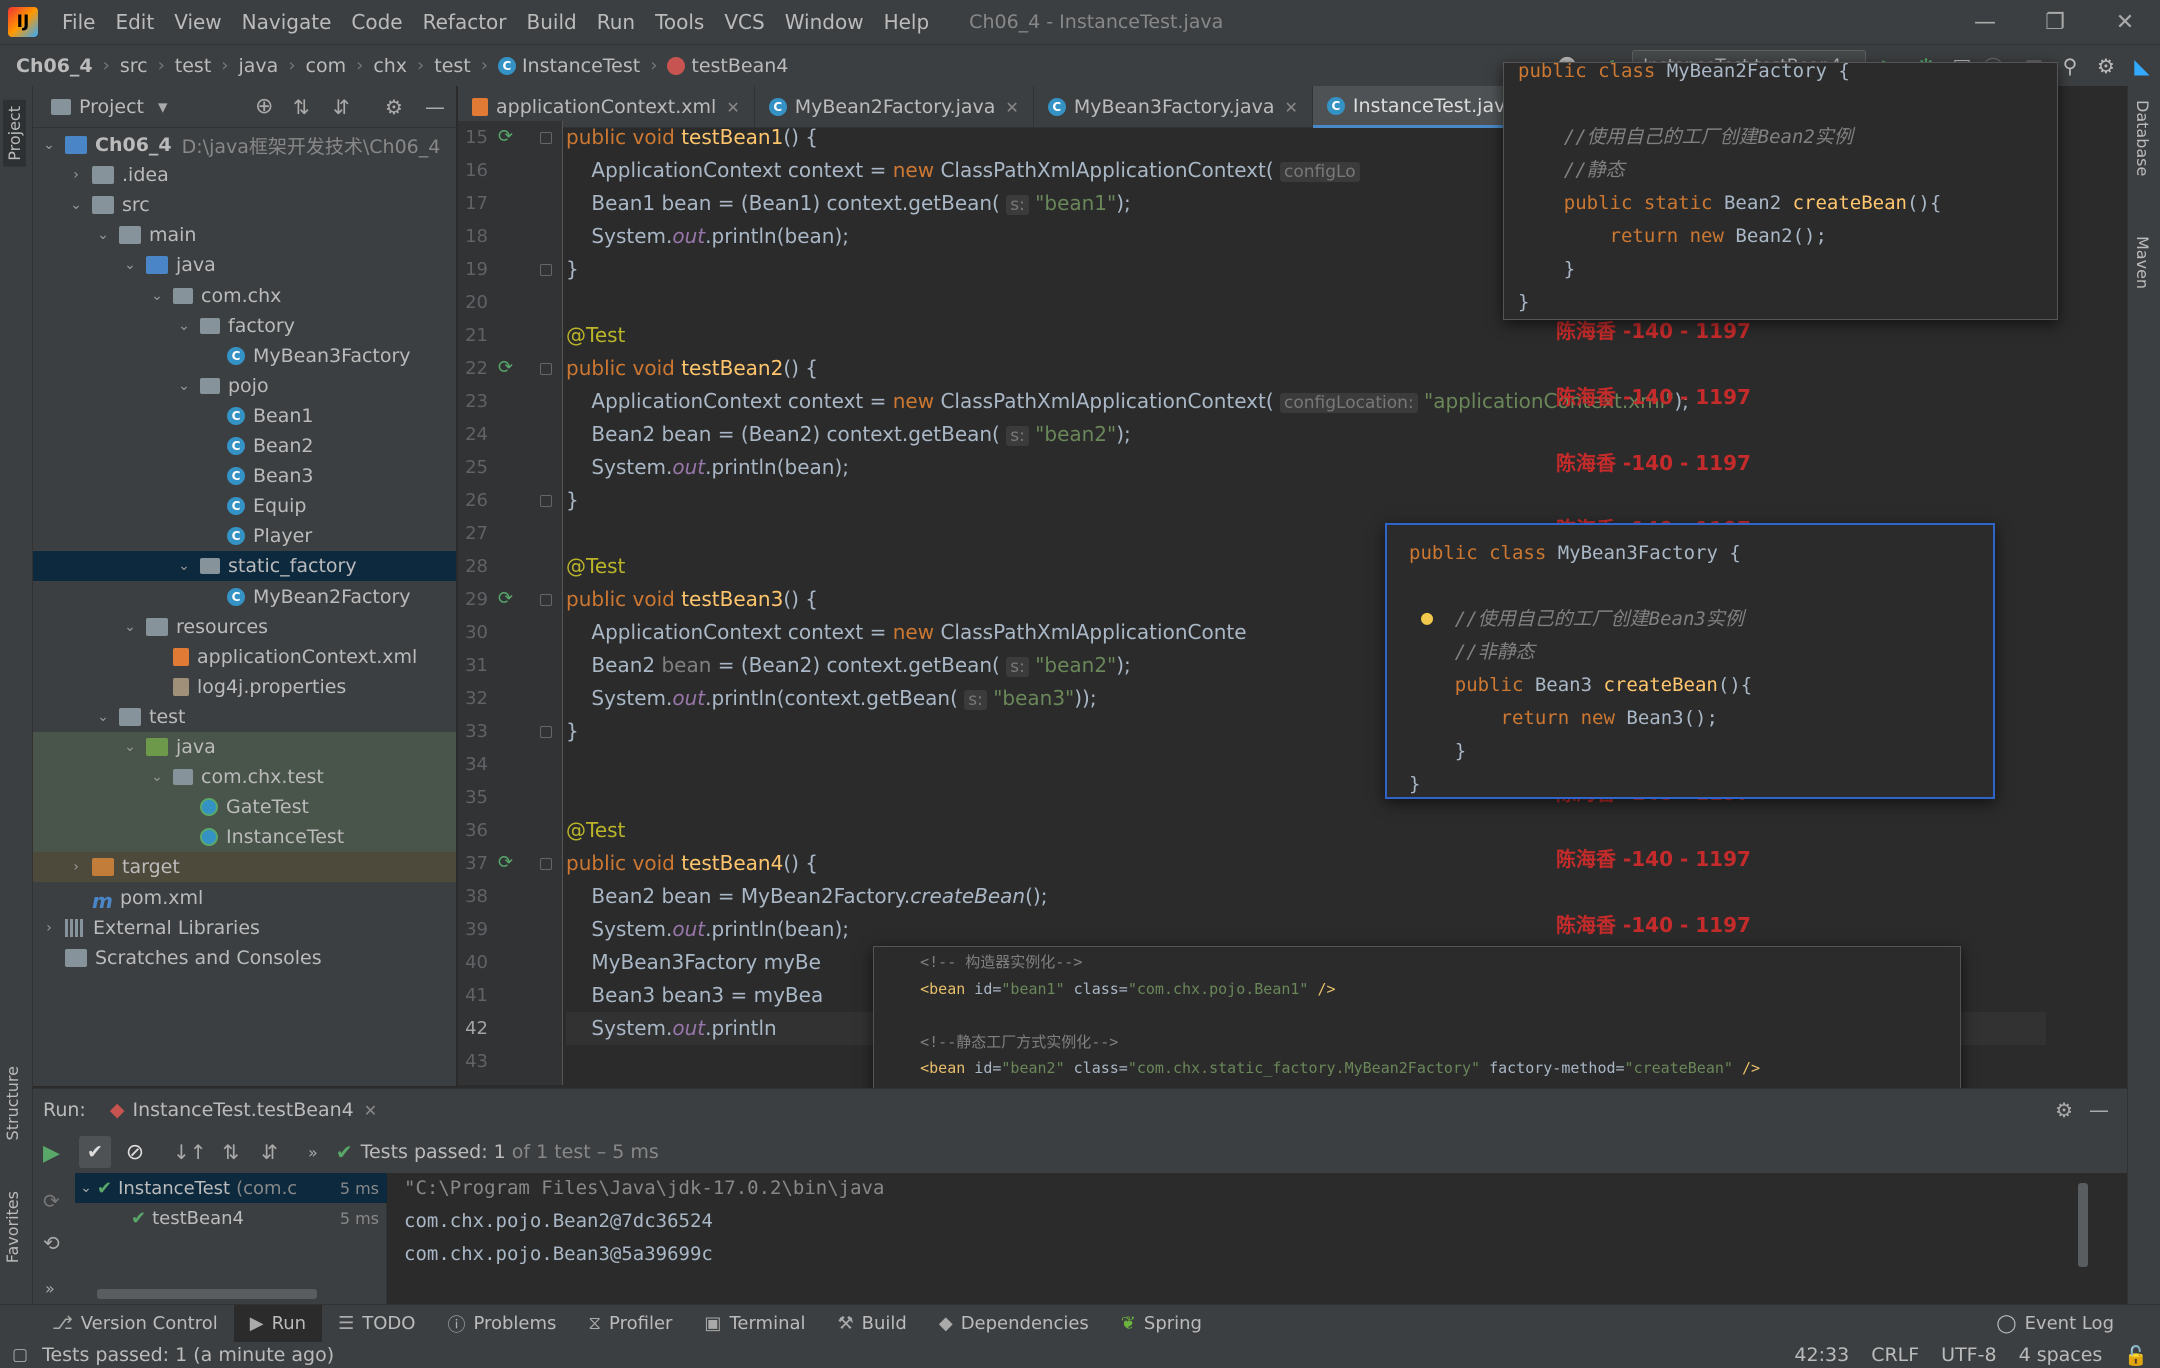 This screenshot has height=1368, width=2160. I want to click on tree-item-bean2: C Bean2, so click(244, 446).